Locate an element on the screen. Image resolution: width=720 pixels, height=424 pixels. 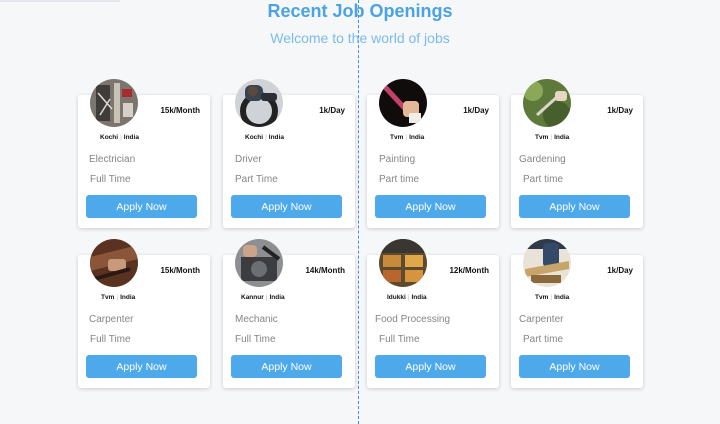
mechanic-photo is located at coordinates (259, 263).